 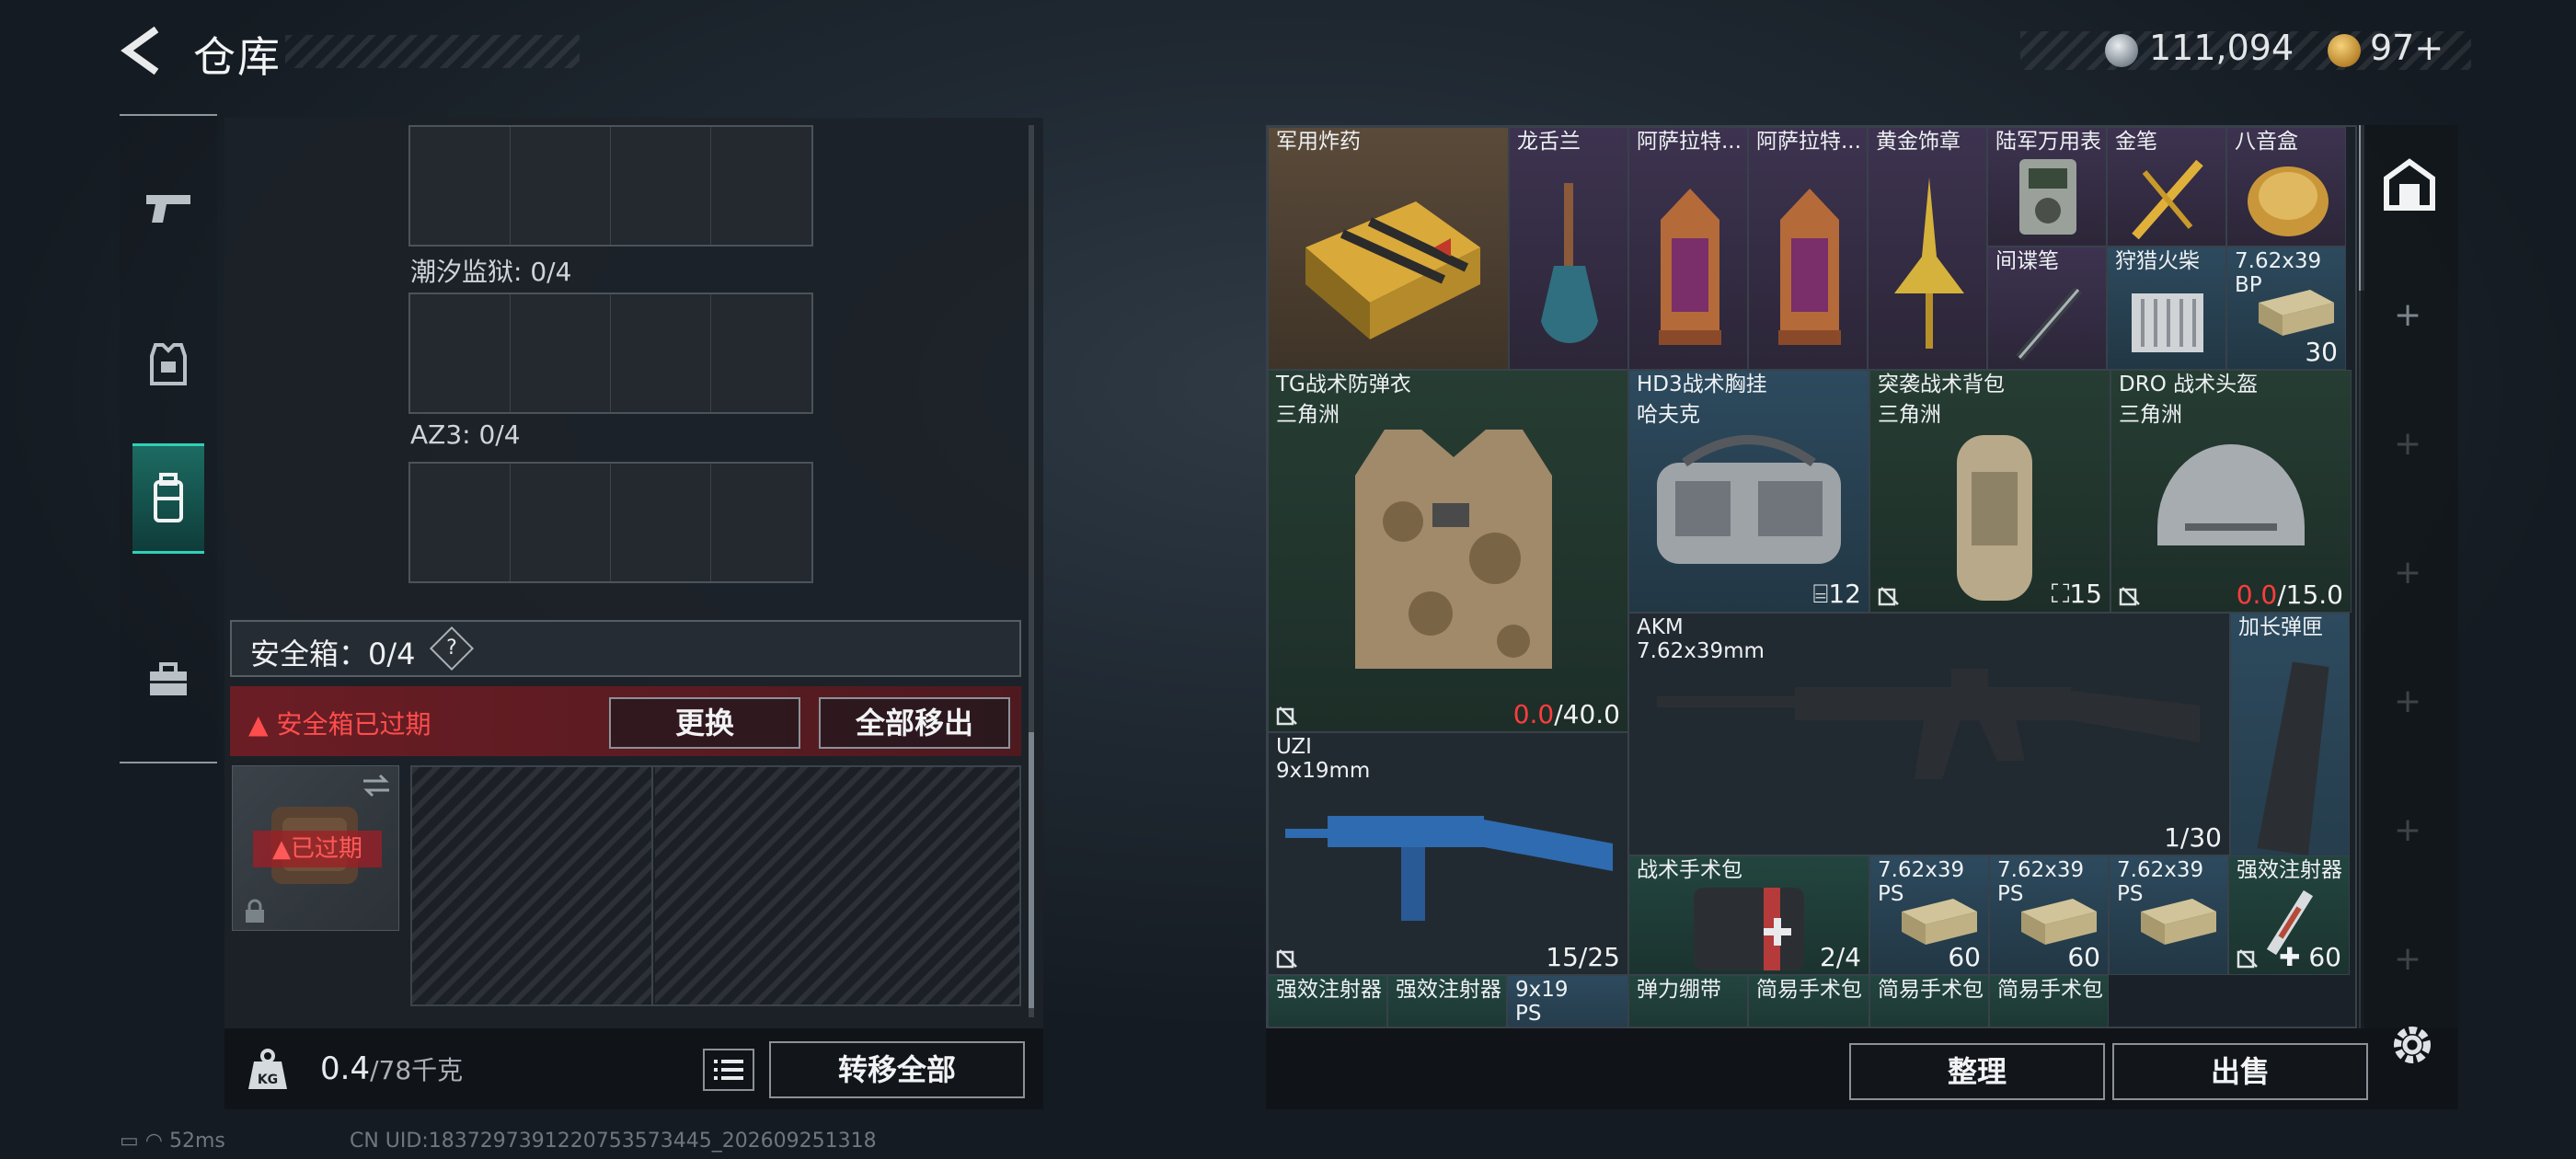 I want to click on toolbox-icon, so click(x=168, y=678).